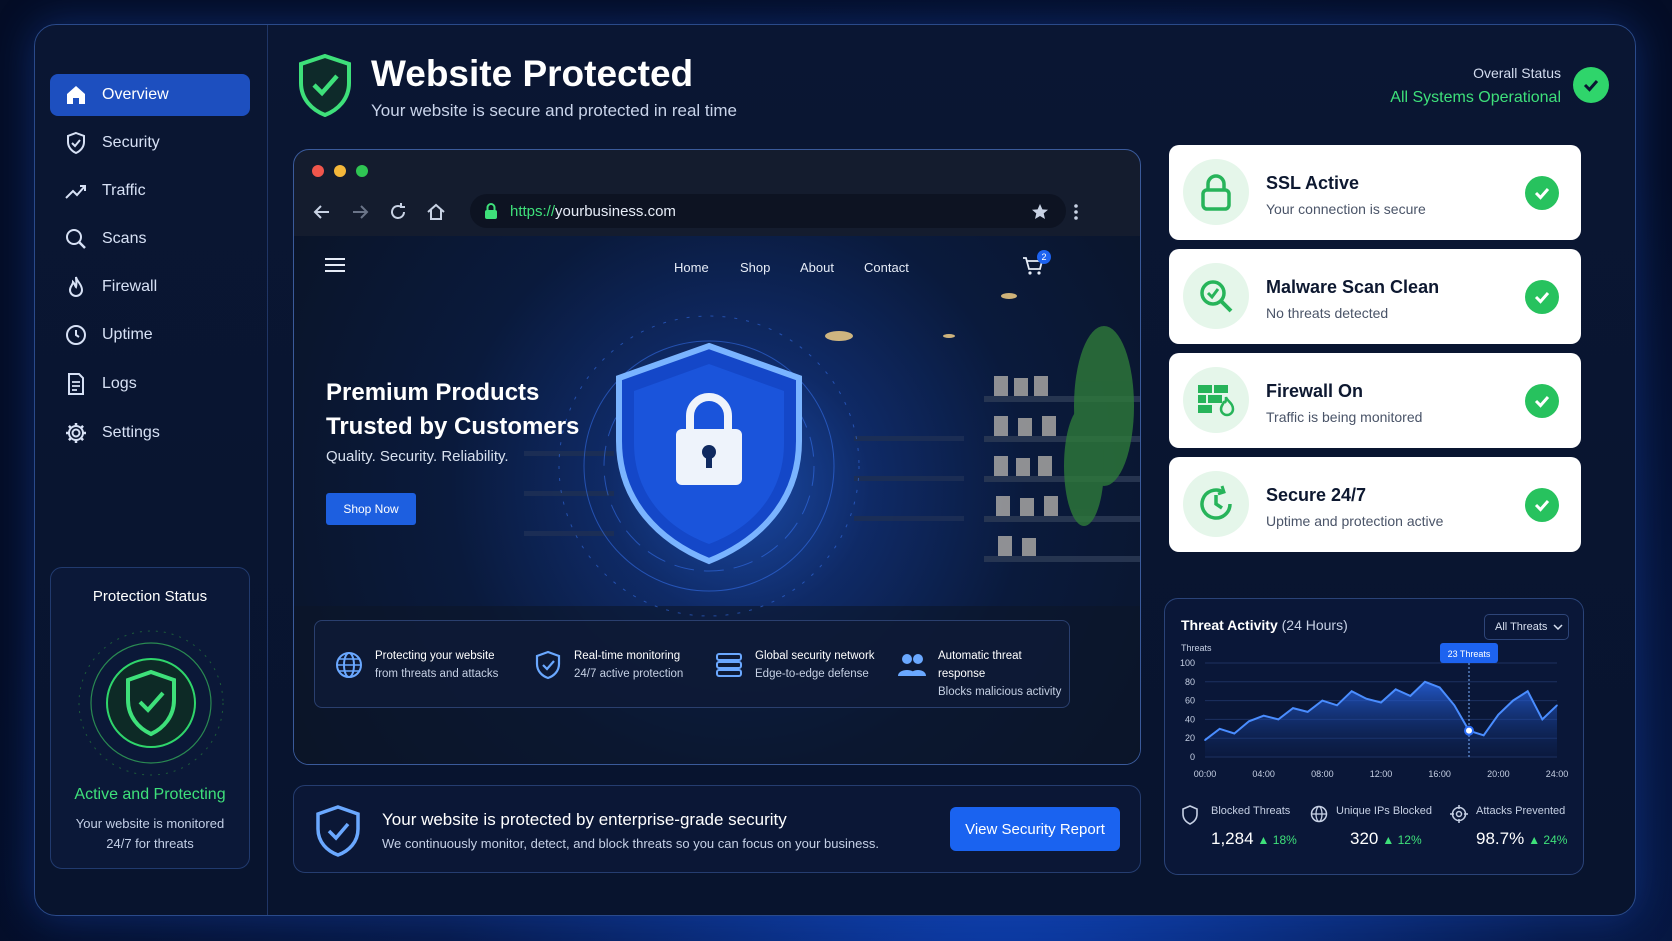 Image resolution: width=1672 pixels, height=941 pixels. I want to click on url-host: yourbusiness.com, so click(615, 211).